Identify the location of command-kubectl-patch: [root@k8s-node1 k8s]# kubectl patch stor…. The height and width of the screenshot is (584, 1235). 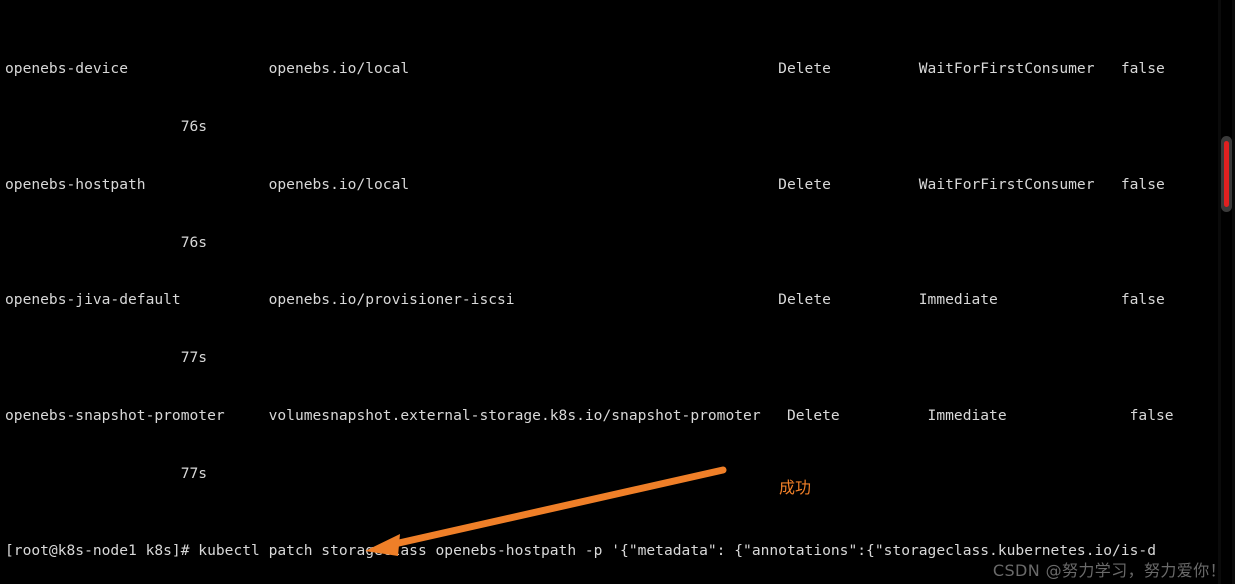
(580, 551).